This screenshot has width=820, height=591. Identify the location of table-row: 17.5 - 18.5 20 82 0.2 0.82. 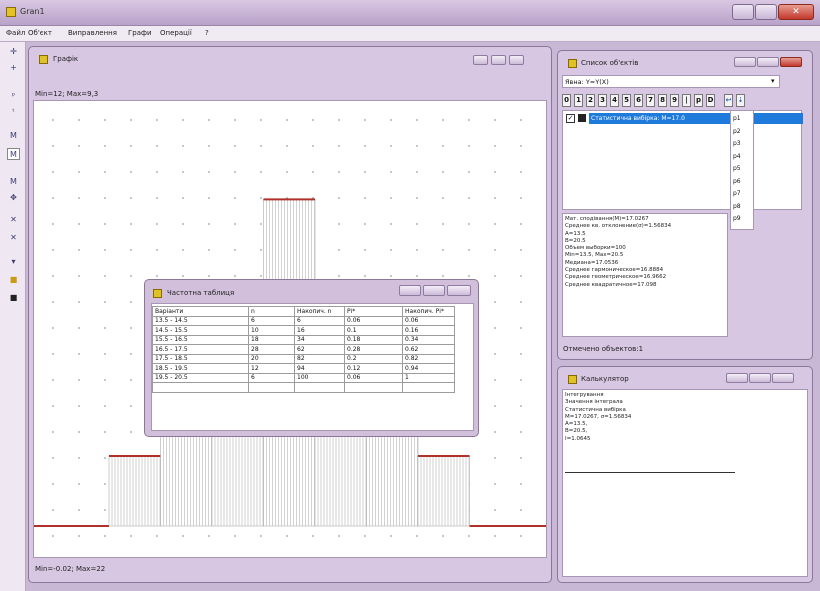
(303, 358).